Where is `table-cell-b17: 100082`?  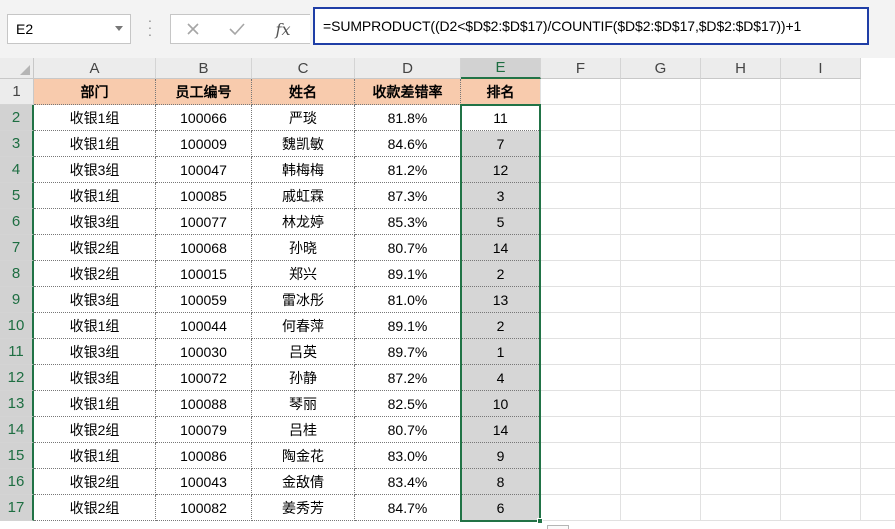 table-cell-b17: 100082 is located at coordinates (204, 508).